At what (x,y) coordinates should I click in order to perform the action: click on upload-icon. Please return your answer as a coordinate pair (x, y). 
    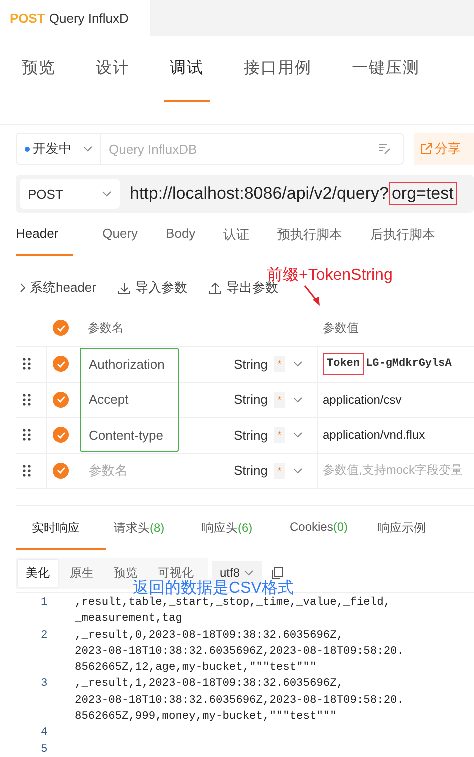
    Looking at the image, I should click on (215, 288).